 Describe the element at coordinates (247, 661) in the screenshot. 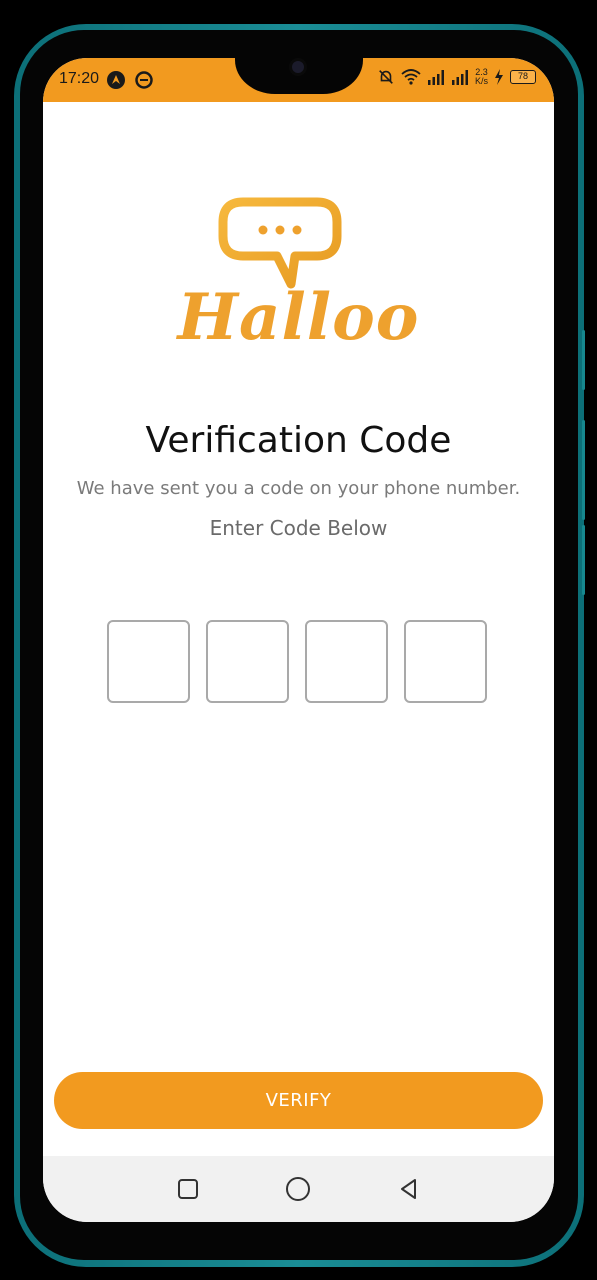

I see `code-digit-2-input` at that location.